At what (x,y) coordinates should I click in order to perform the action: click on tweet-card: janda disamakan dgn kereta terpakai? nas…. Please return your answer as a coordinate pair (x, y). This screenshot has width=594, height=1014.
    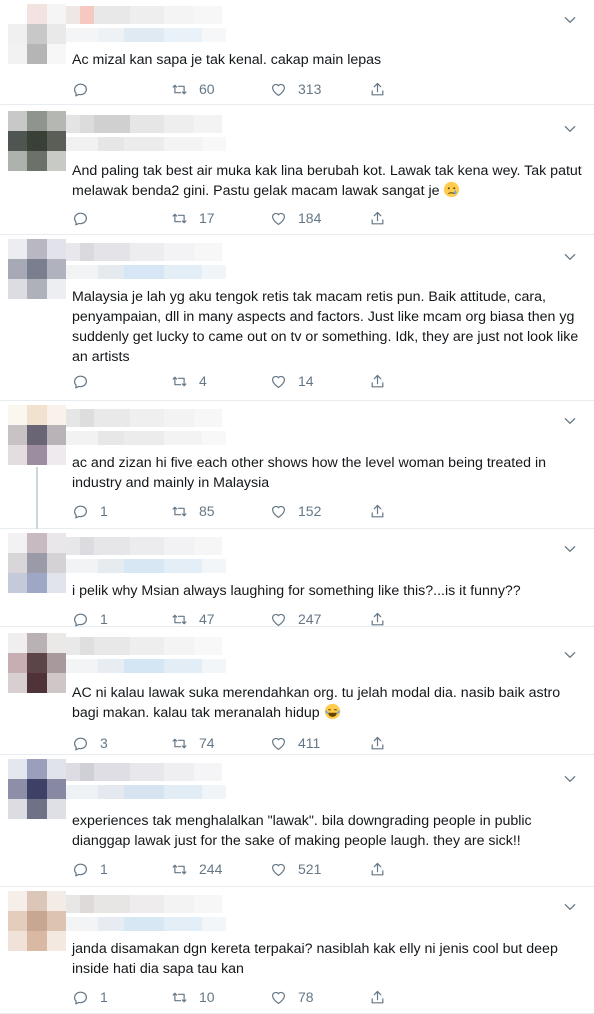
    Looking at the image, I should click on (297, 950).